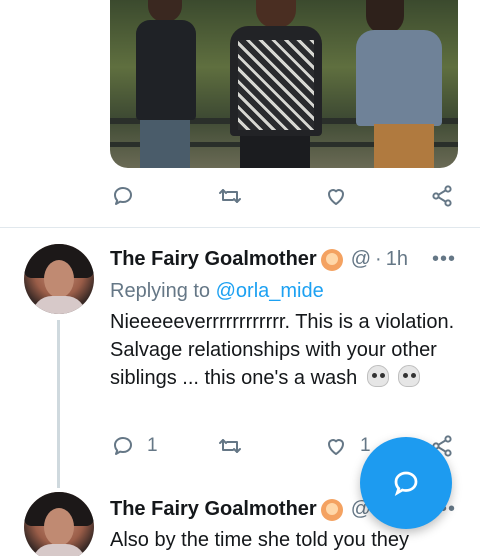 This screenshot has height=556, width=480. Describe the element at coordinates (160, 291) in the screenshot. I see `replying-to-label: Replying to` at that location.